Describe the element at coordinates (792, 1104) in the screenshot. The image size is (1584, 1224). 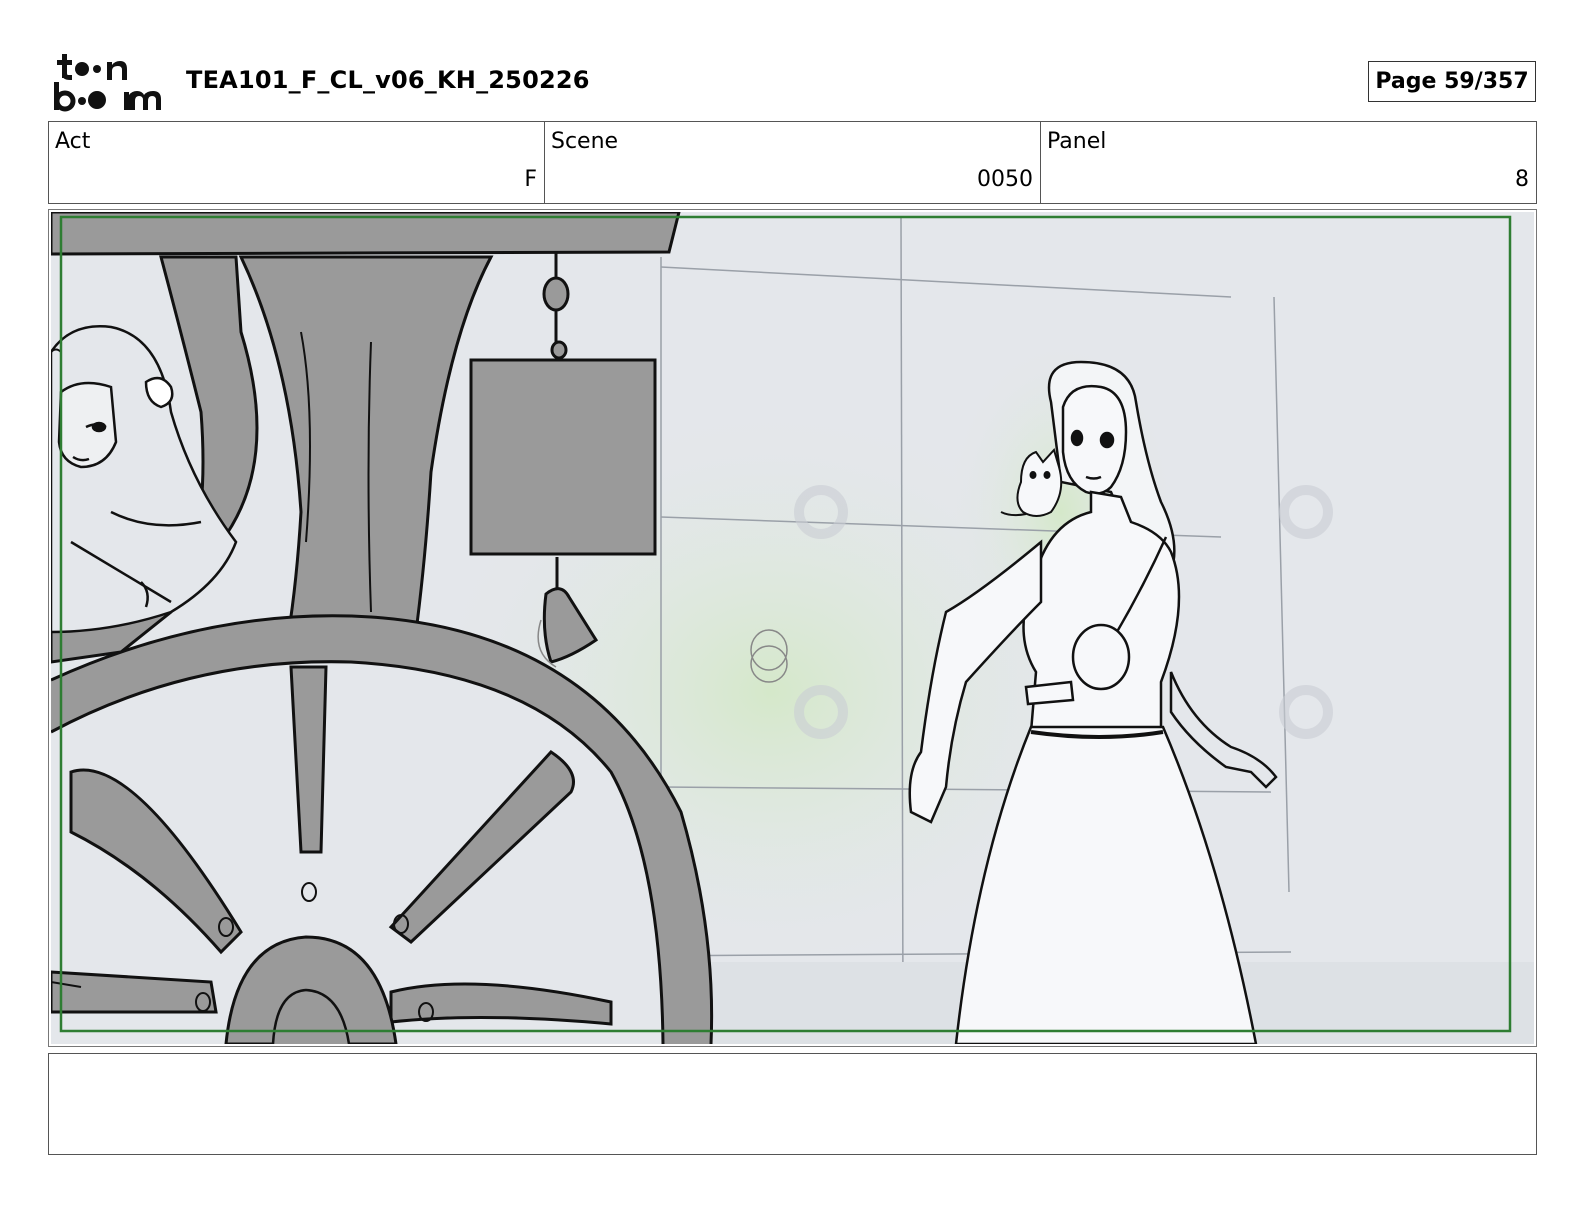
I see `panel-notes-box` at that location.